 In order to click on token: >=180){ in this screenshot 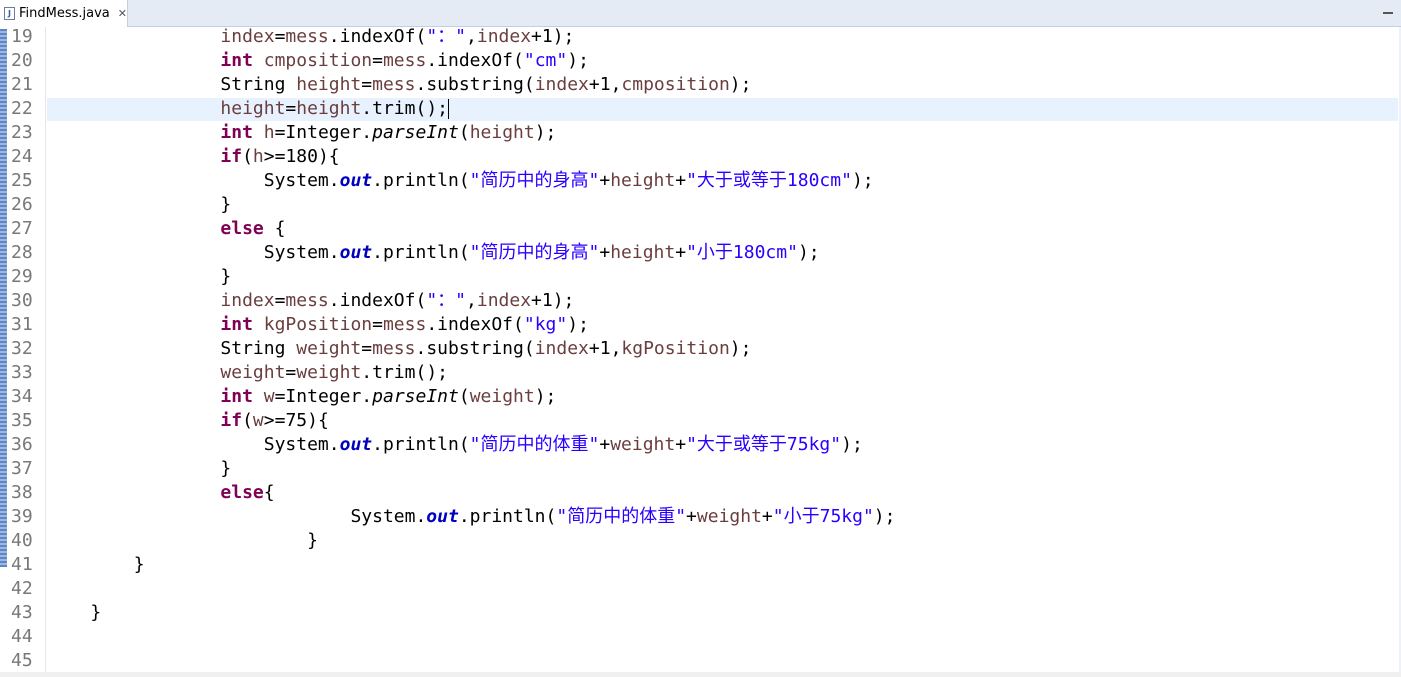, I will do `click(301, 156)`.